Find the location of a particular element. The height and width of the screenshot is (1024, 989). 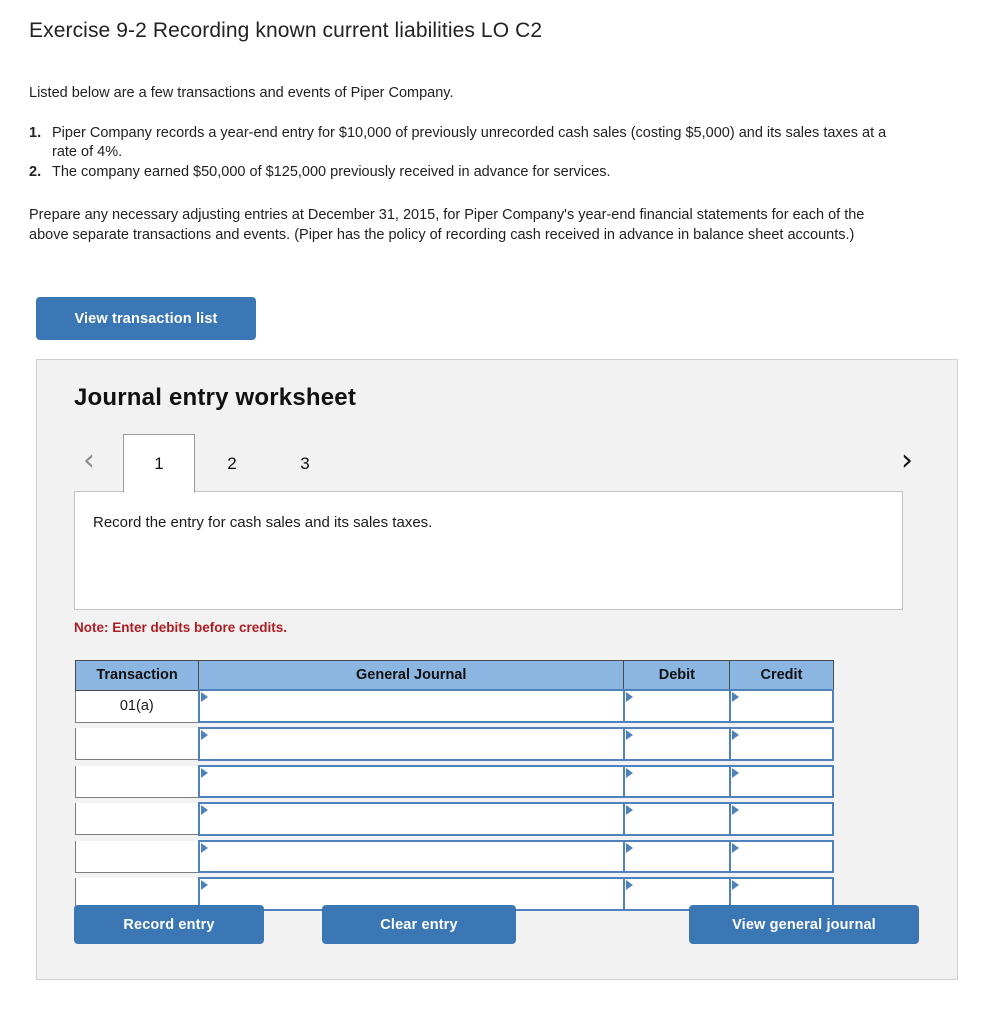

transaction-label: 01(a) is located at coordinates (137, 706).